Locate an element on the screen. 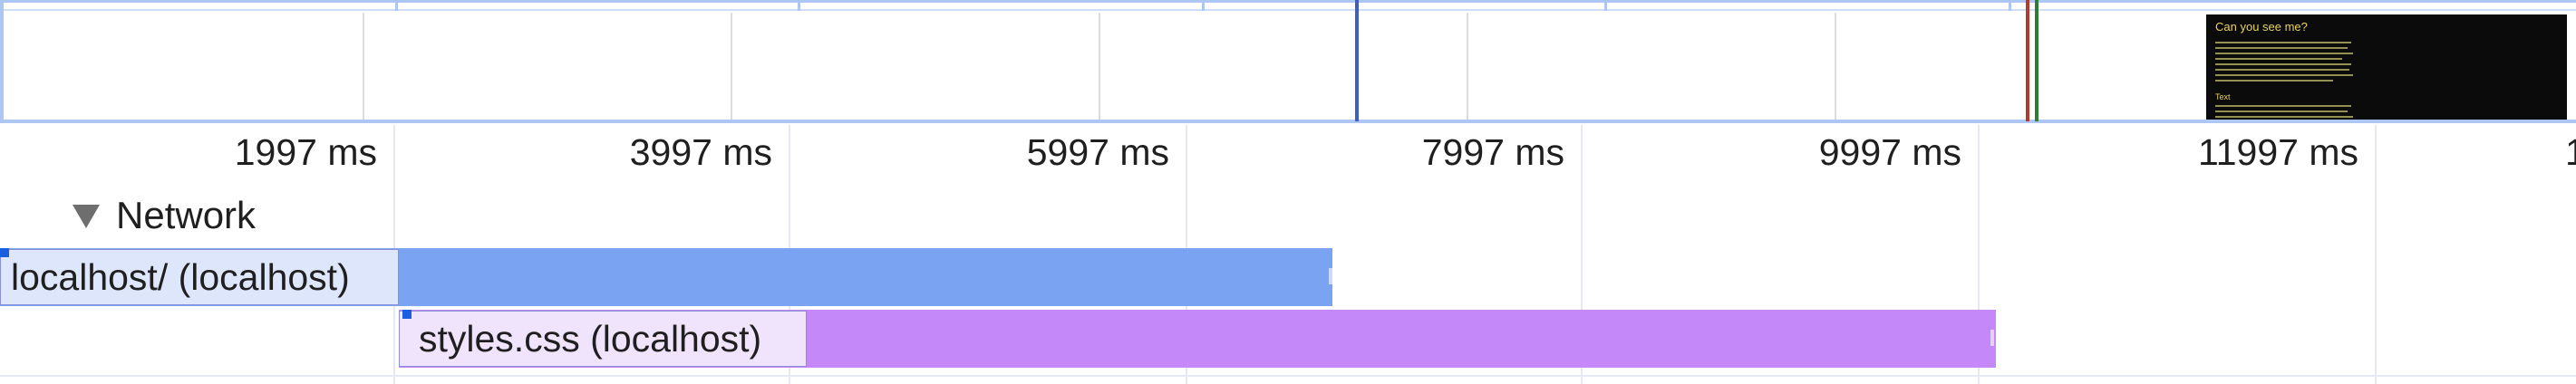 The width and height of the screenshot is (2576, 384). ruler-tick-label: 5997 ms is located at coordinates (1097, 152).